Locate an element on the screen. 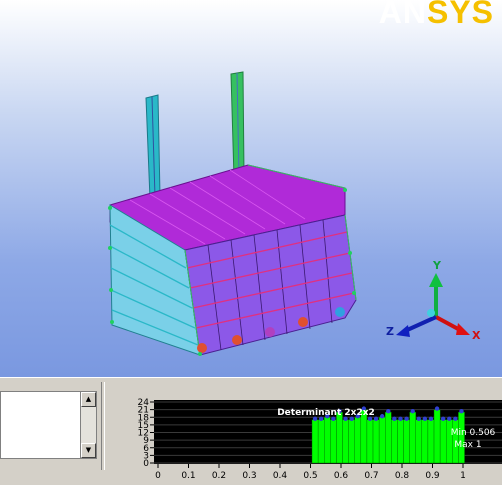  scroll-down-button: ▼ is located at coordinates (88, 450).